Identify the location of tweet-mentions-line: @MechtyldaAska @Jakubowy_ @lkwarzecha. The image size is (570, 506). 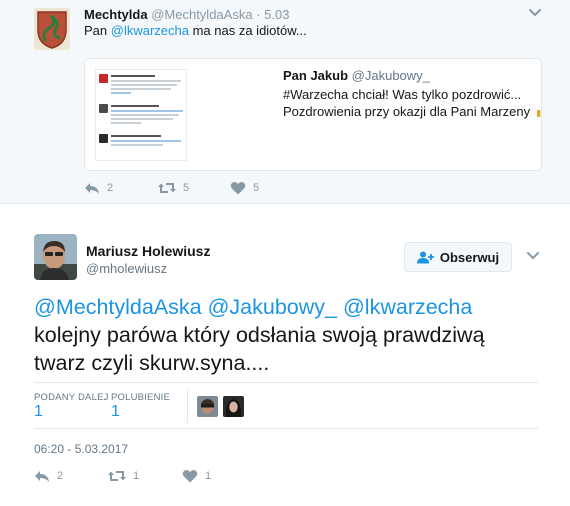
(289, 307).